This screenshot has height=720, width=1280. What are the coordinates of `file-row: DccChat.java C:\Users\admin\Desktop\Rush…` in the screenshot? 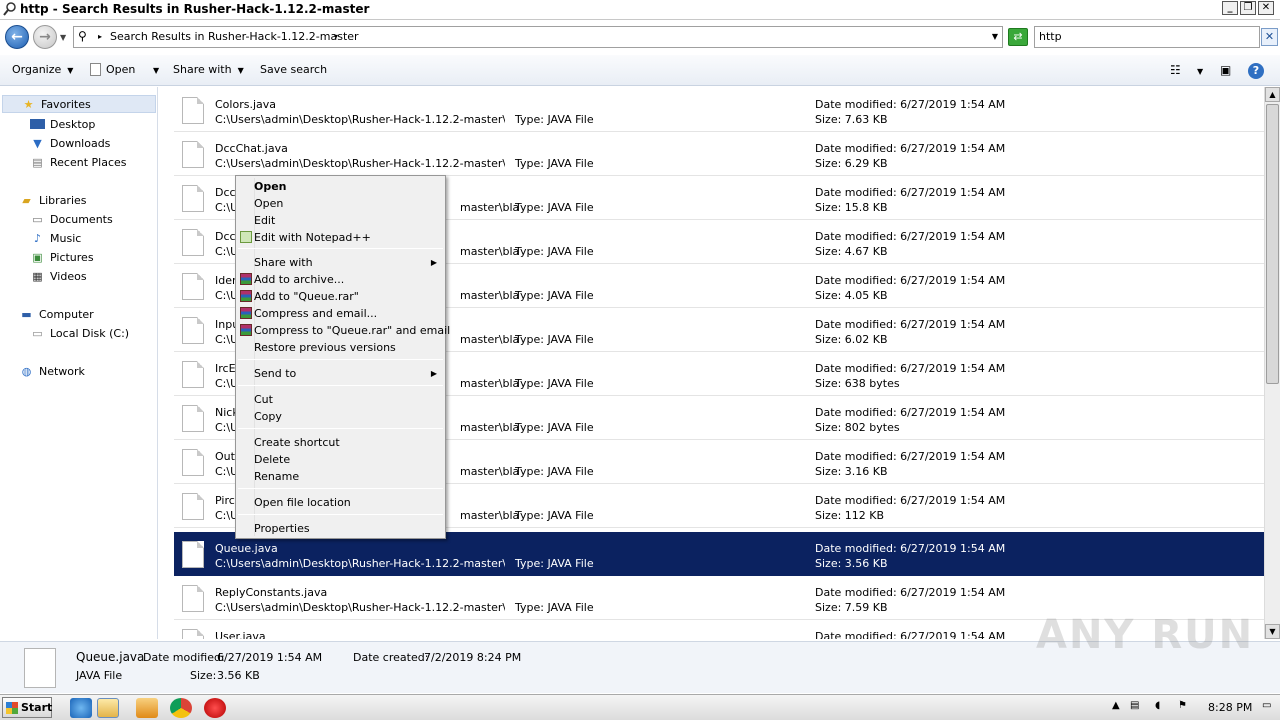 It's located at (719, 154).